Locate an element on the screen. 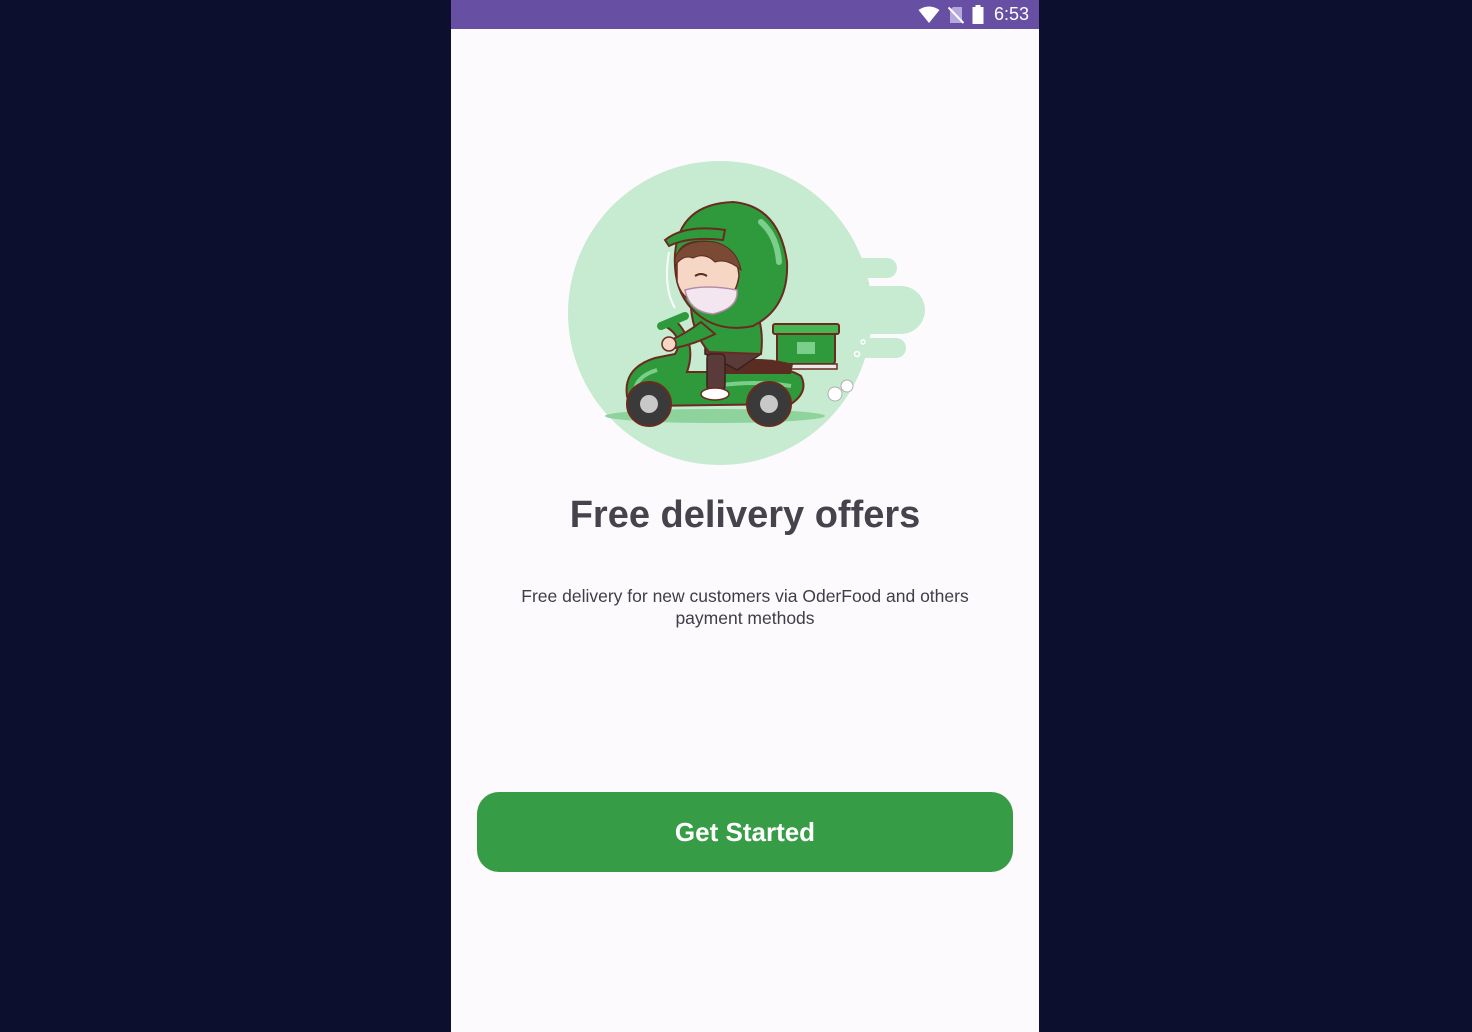 This screenshot has height=1032, width=1472. get-started-button: Get Started is located at coordinates (745, 832).